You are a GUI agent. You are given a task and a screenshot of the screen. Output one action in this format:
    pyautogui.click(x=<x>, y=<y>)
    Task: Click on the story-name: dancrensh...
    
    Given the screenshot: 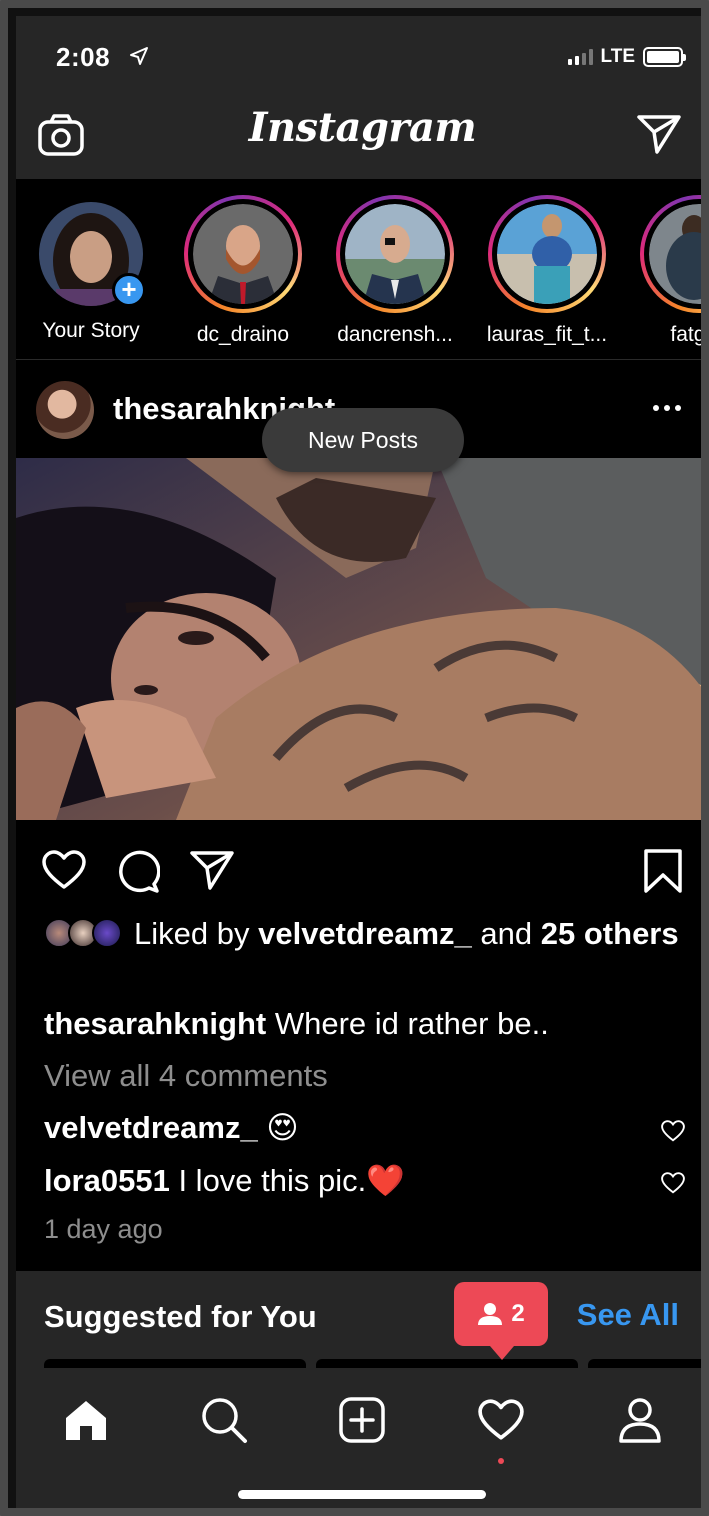 What is the action you would take?
    pyautogui.click(x=395, y=334)
    